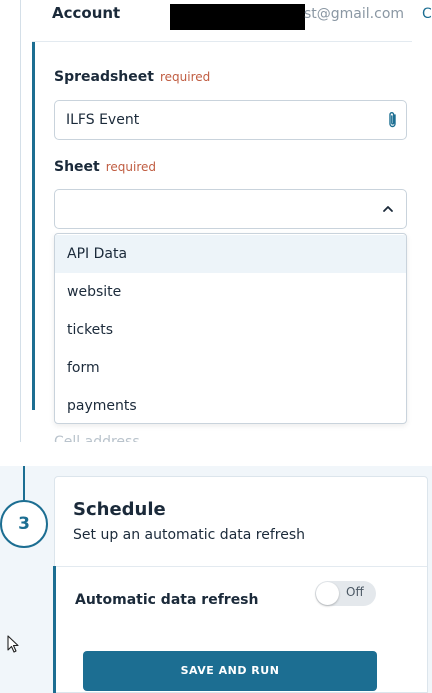 This screenshot has width=432, height=693. I want to click on step-number-badge: 3, so click(24, 524).